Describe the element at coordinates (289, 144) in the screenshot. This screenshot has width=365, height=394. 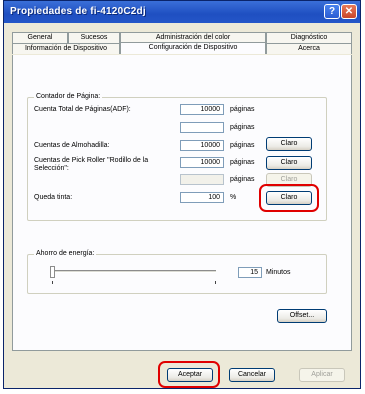
I see `pad-clear-button: Claro` at that location.